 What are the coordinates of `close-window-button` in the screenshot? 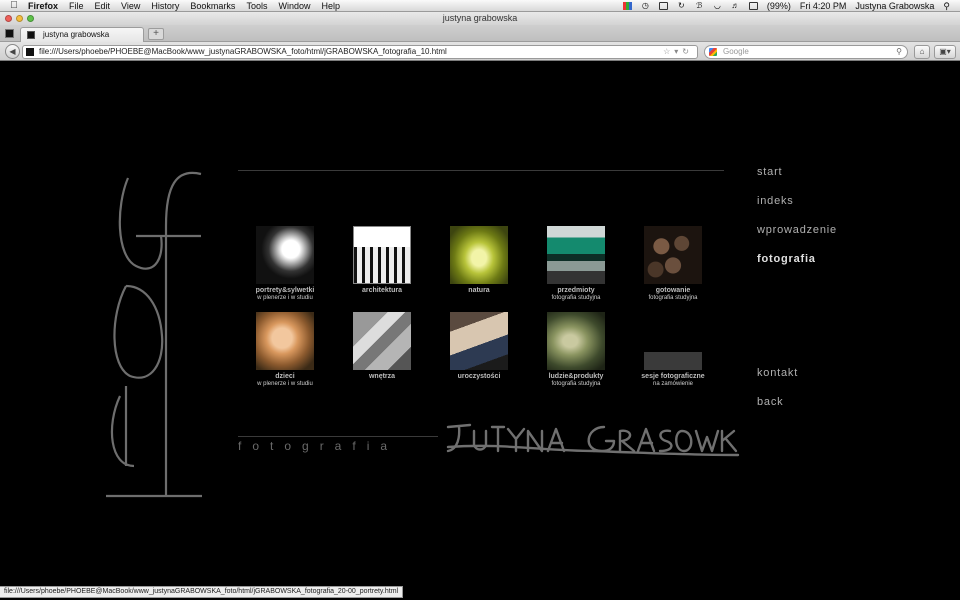 It's located at (8, 18).